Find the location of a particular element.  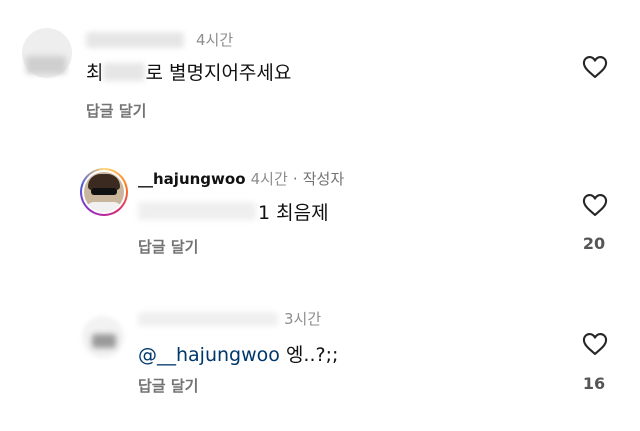

like-count: 20 is located at coordinates (594, 243).